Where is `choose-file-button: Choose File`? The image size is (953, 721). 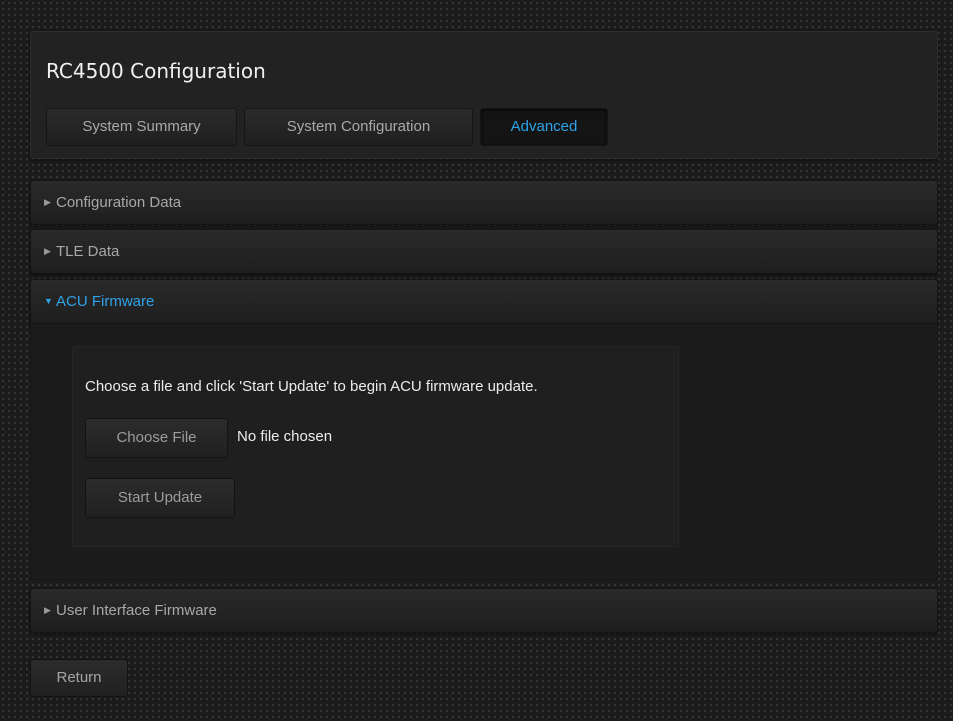
choose-file-button: Choose File is located at coordinates (156, 438).